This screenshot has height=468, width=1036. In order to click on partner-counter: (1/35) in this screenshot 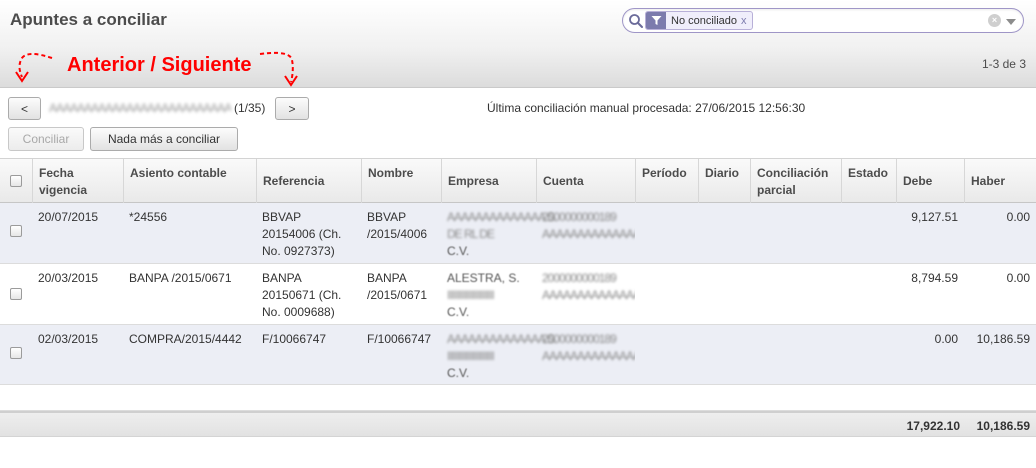, I will do `click(250, 108)`.